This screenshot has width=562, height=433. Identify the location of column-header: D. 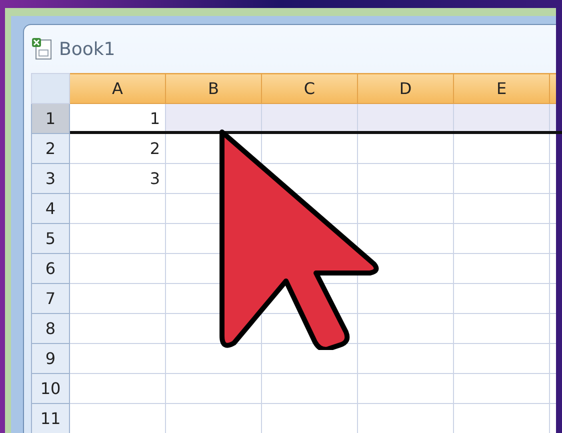
(406, 89).